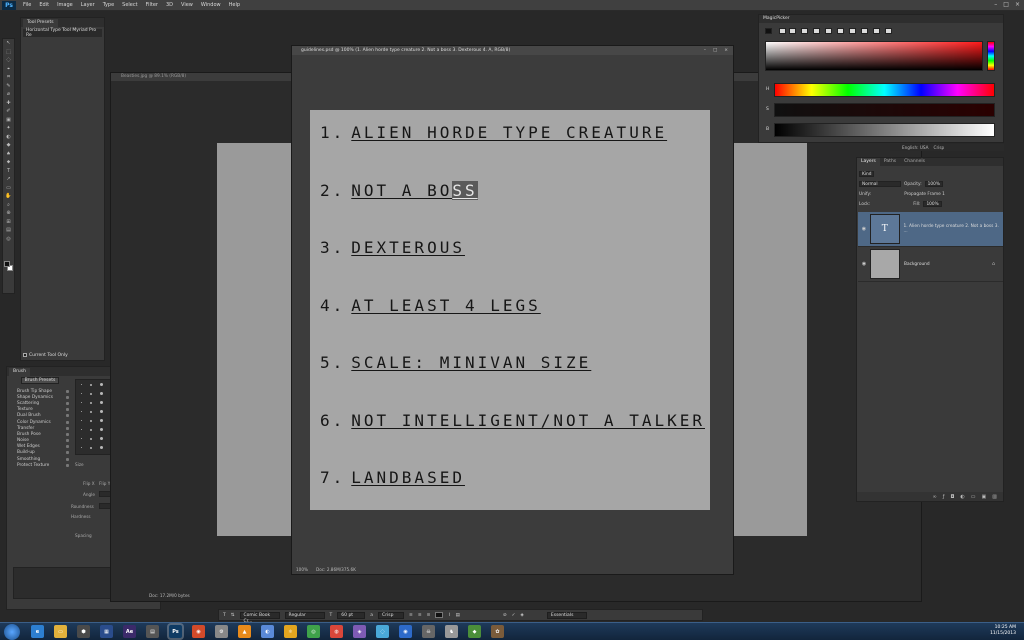 The image size is (1024, 640). Describe the element at coordinates (302, 569) in the screenshot. I see `zoom-level: 100%` at that location.